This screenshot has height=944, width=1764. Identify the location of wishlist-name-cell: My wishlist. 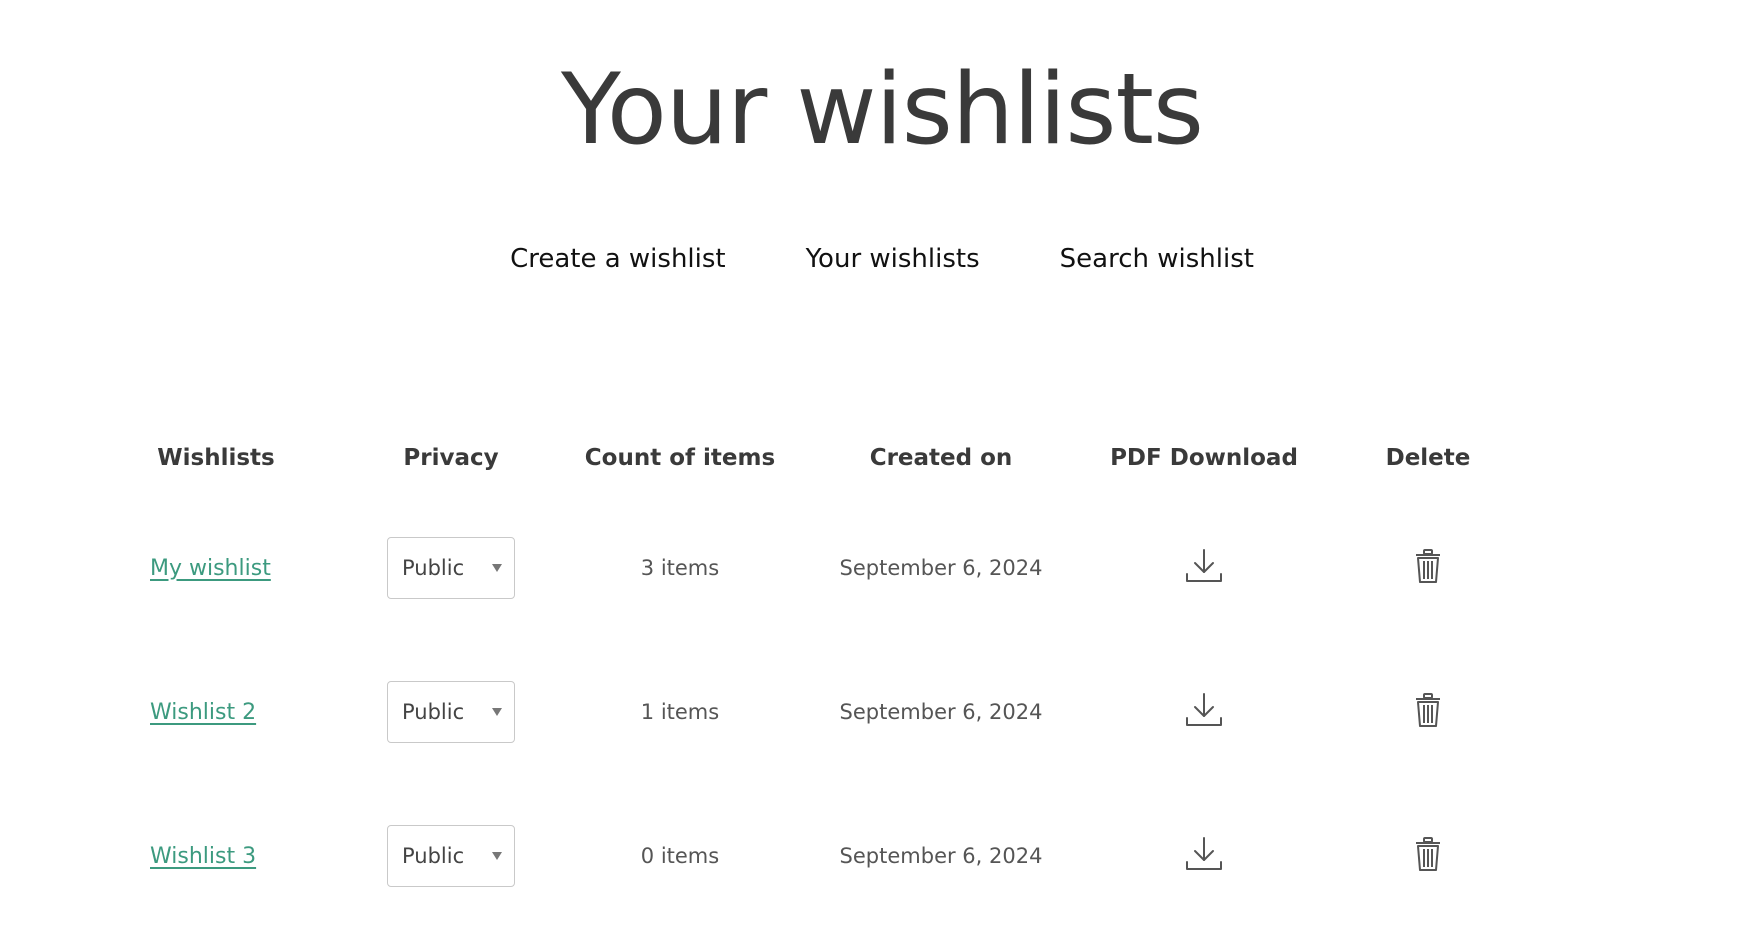
(216, 568).